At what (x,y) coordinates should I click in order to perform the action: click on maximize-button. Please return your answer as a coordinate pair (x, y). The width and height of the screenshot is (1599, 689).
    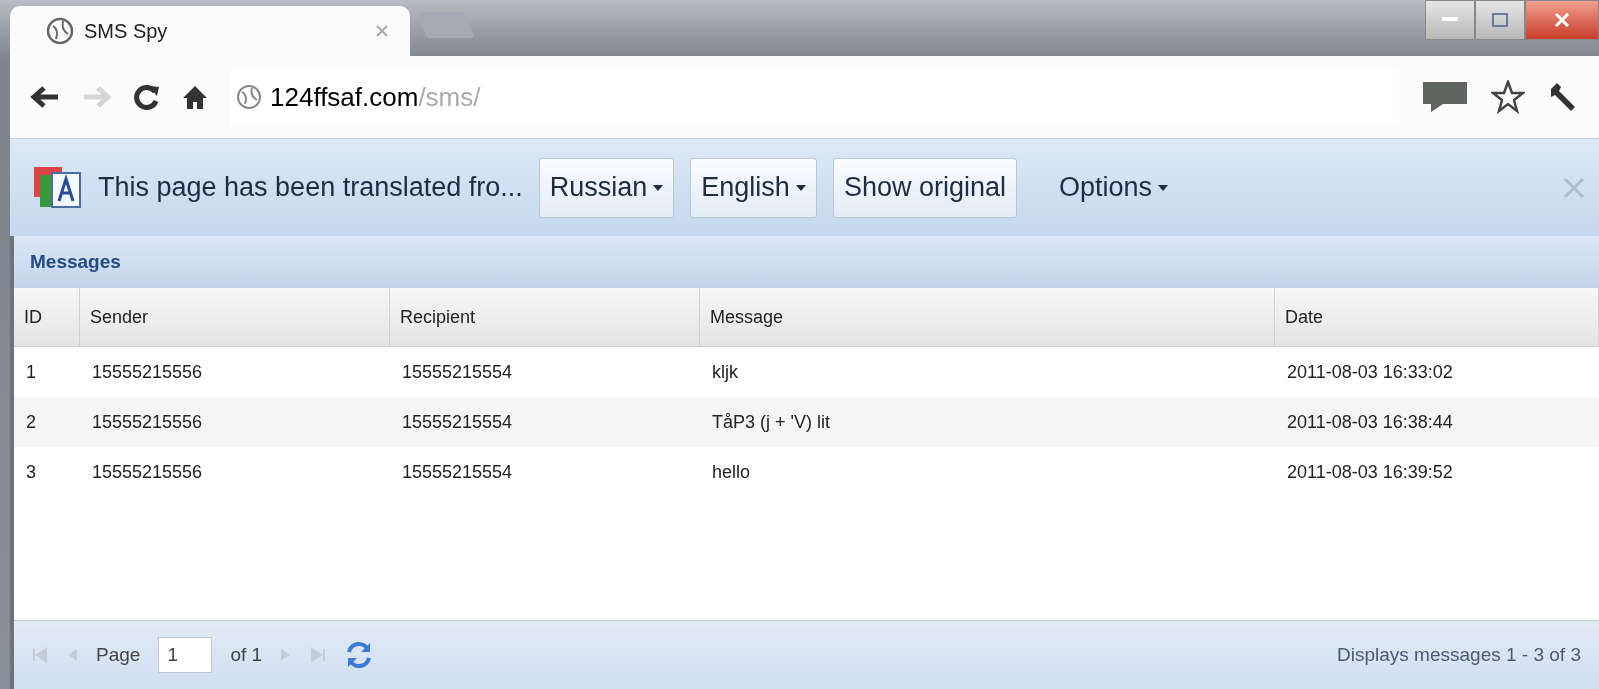
    Looking at the image, I should click on (1500, 20).